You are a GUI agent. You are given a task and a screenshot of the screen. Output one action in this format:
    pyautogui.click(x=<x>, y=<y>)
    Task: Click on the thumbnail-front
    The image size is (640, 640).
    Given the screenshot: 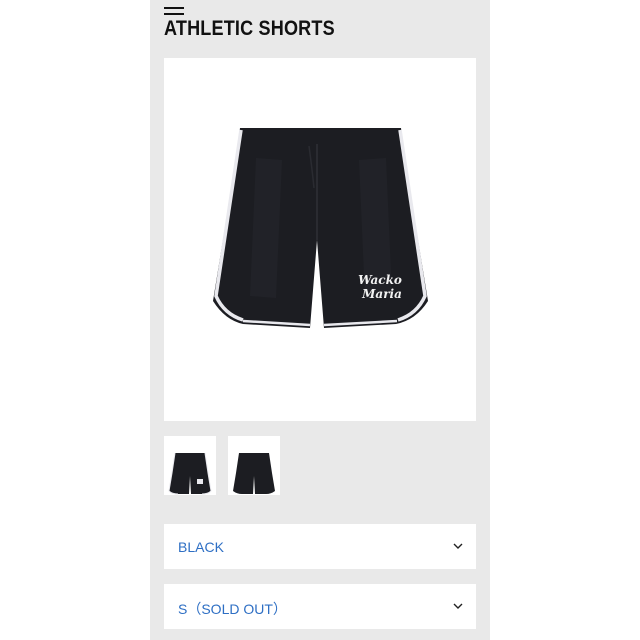 What is the action you would take?
    pyautogui.click(x=190, y=465)
    